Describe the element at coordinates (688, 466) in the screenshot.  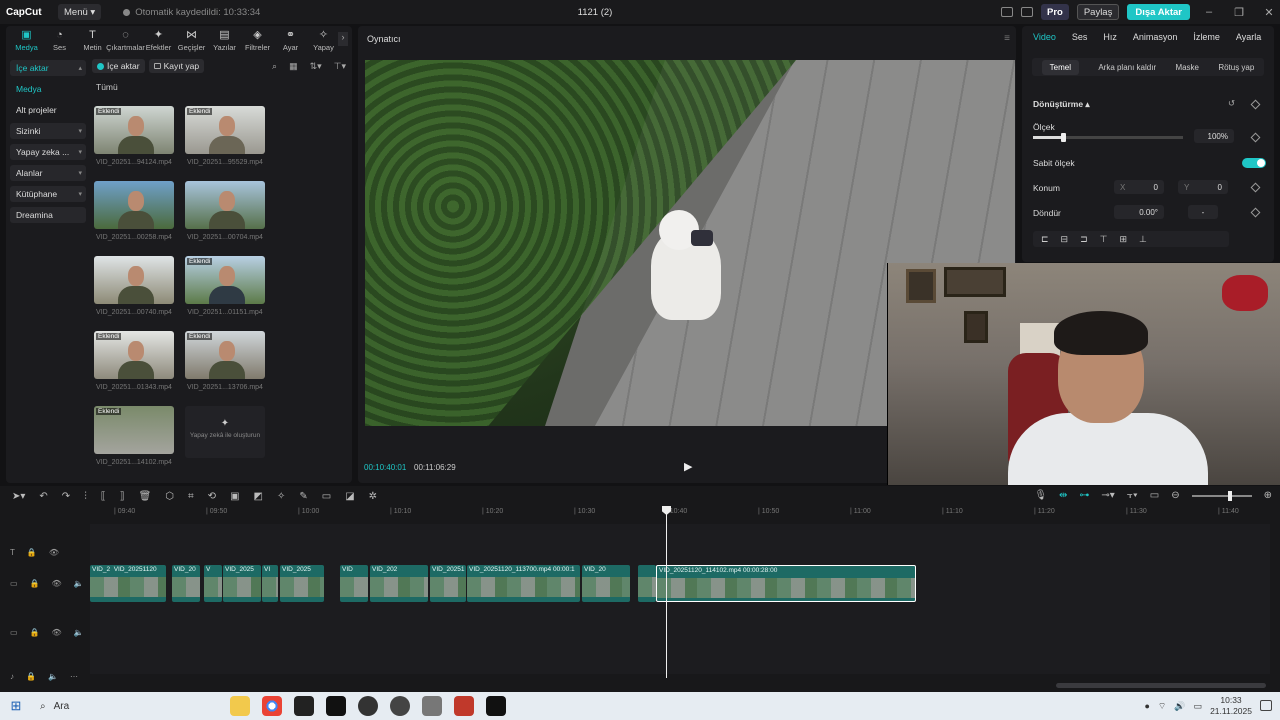
I see `play-icon: ▶` at that location.